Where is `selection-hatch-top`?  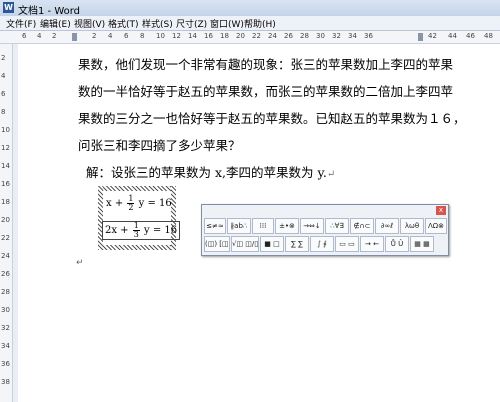
selection-hatch-top is located at coordinates (137, 188).